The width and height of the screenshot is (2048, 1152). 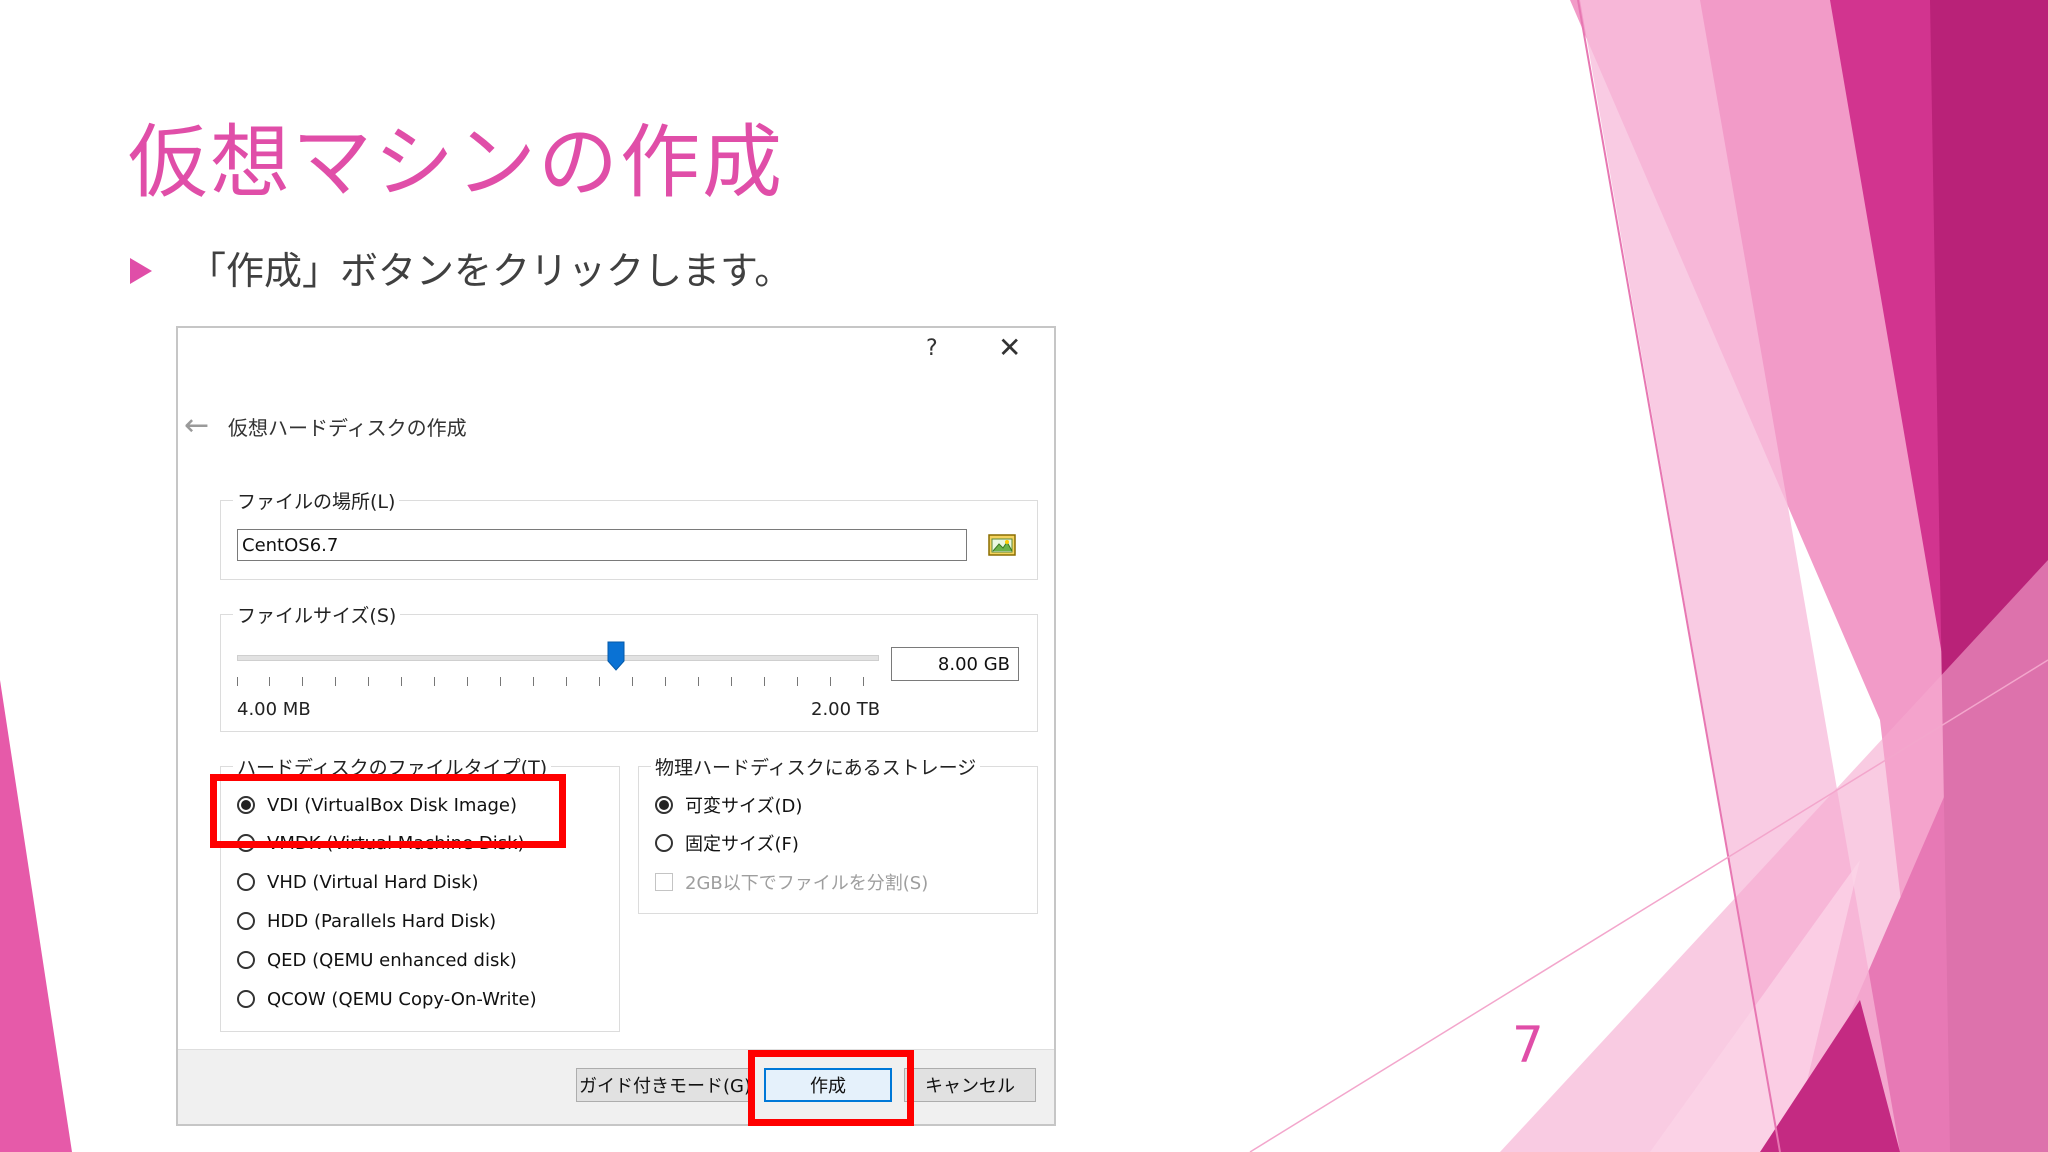 I want to click on radio-label: VDI (VirtualBox Disk Image), so click(x=392, y=805).